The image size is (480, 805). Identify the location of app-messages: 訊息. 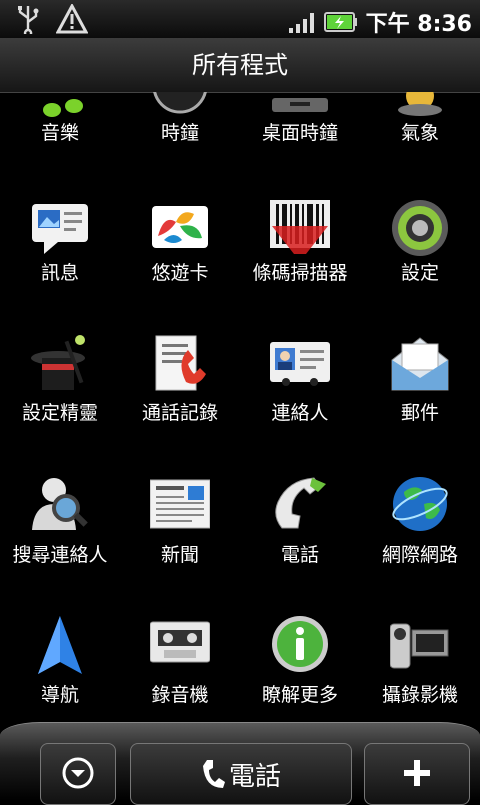
(60, 250).